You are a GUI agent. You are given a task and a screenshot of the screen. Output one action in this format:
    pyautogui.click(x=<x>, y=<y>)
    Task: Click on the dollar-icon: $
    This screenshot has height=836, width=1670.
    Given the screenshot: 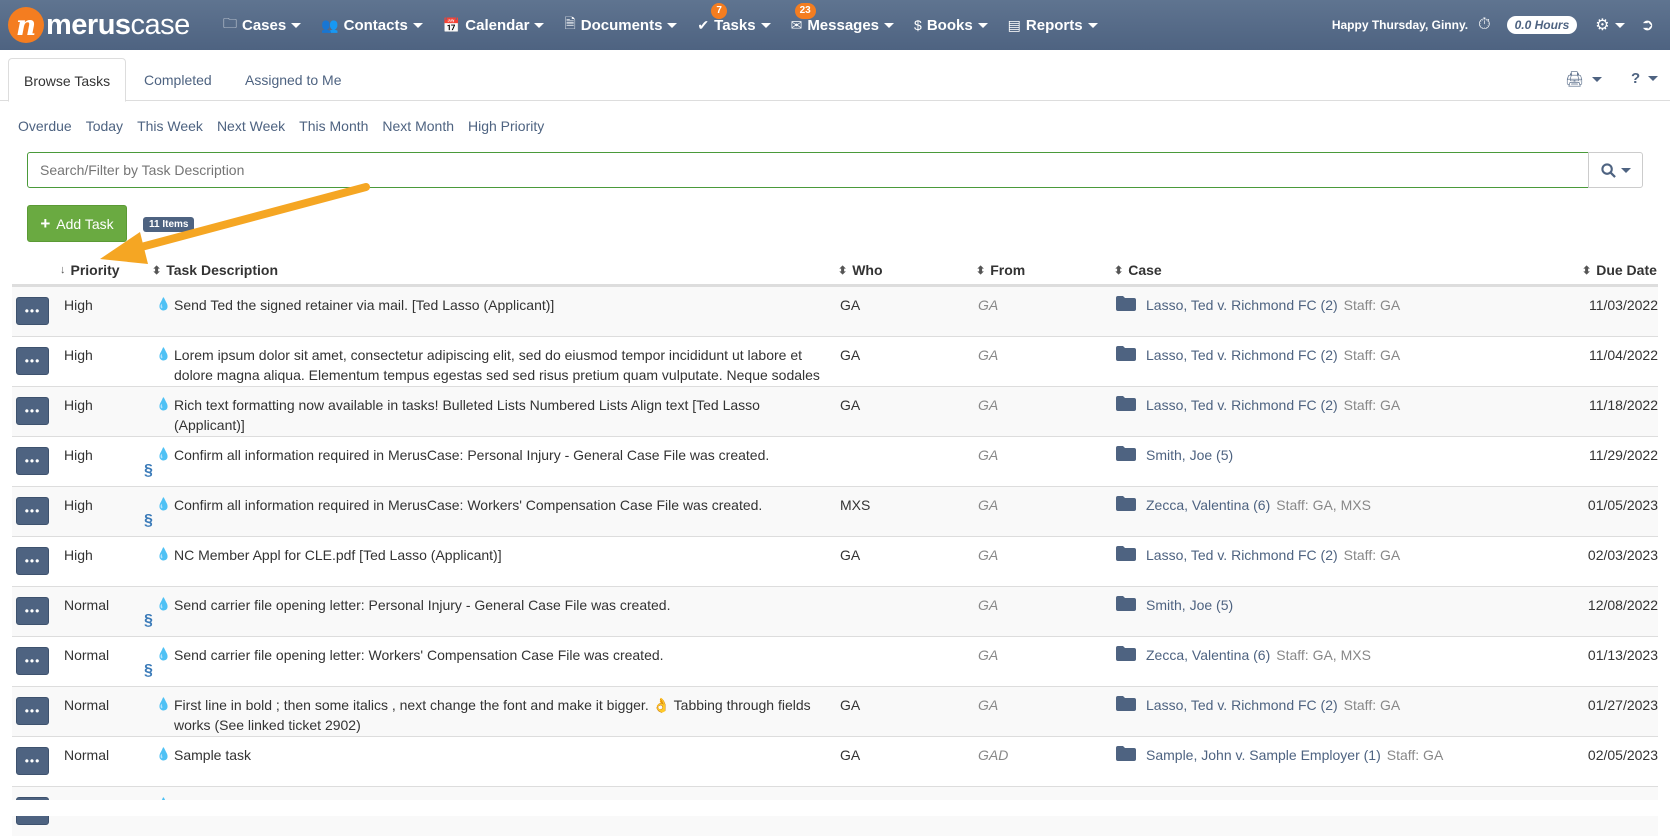 What is the action you would take?
    pyautogui.click(x=918, y=25)
    